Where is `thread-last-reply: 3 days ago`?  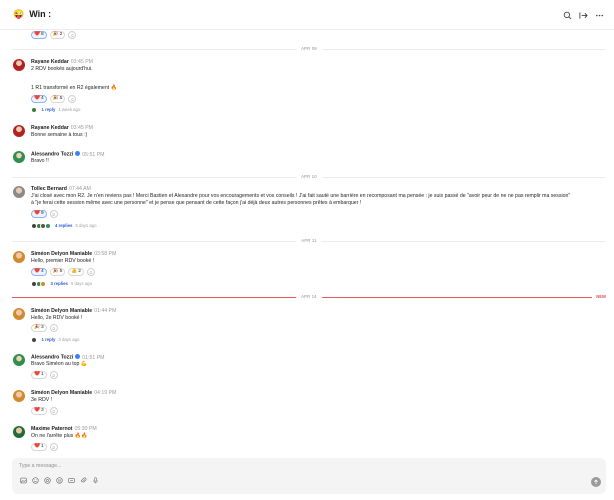 thread-last-reply: 3 days ago is located at coordinates (69, 339).